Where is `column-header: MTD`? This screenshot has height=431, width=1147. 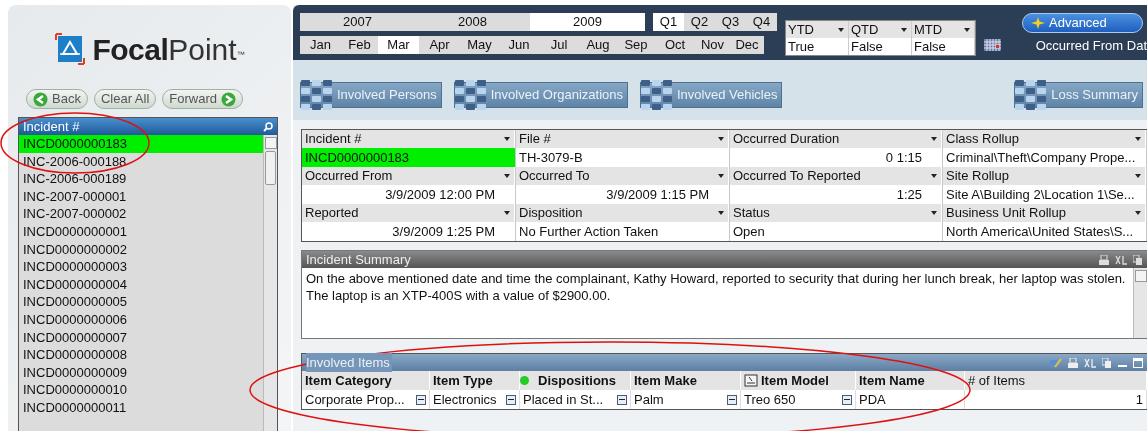
column-header: MTD is located at coordinates (928, 29).